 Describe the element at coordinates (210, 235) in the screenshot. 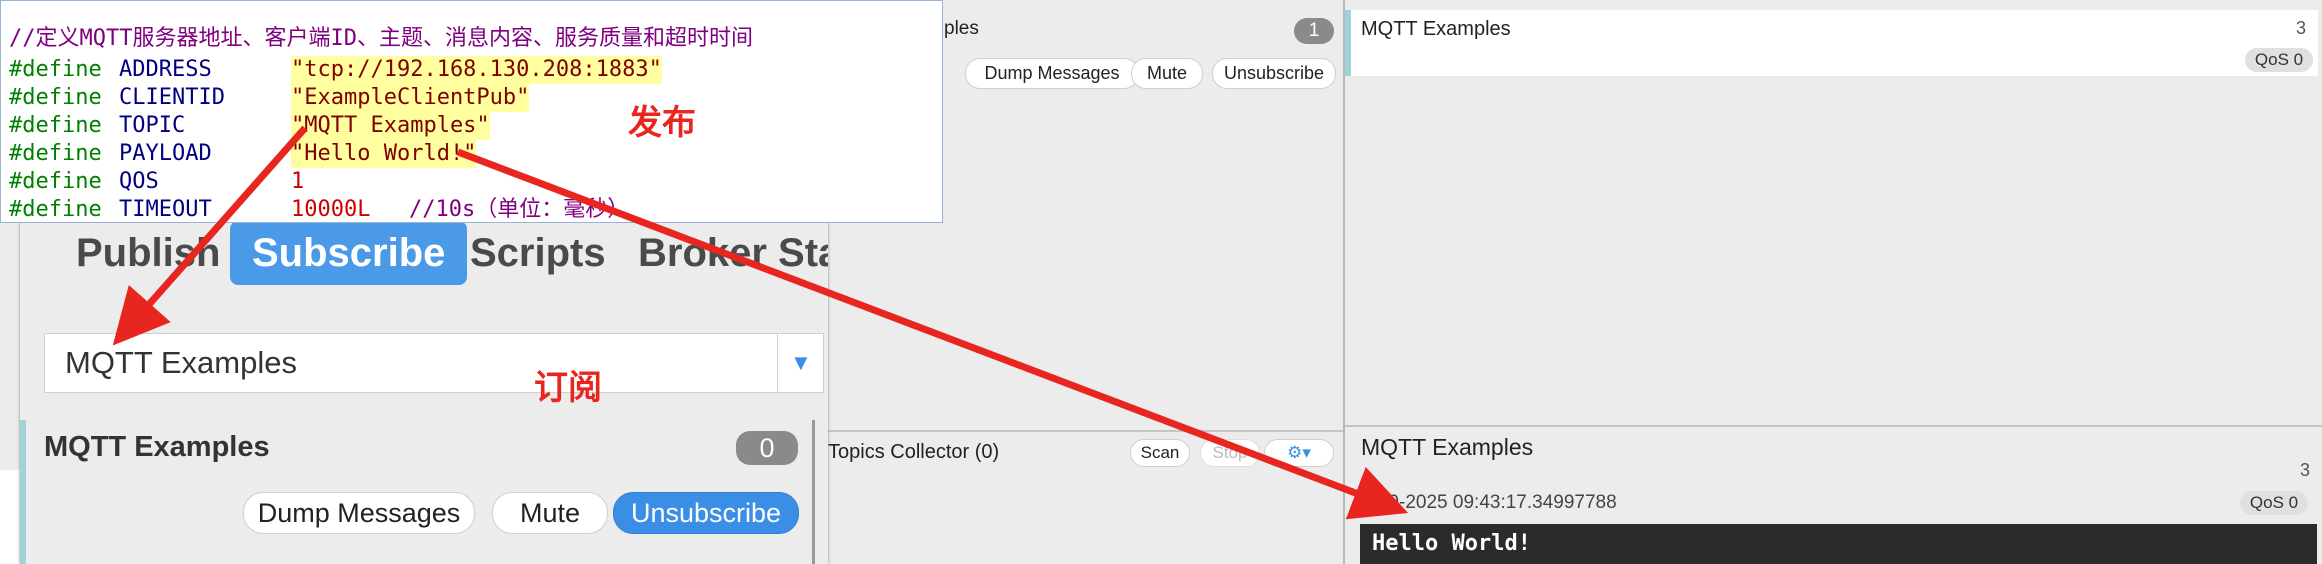

I see `arrow-topic-to-subscribe` at that location.